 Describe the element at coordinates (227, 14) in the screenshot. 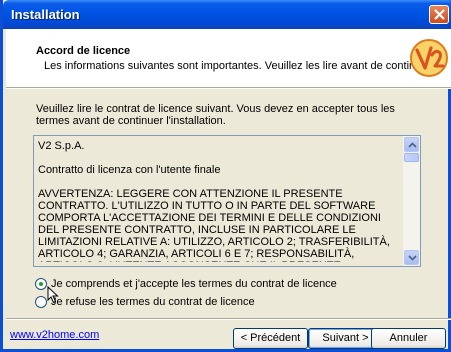

I see `title-bar: Installation` at that location.